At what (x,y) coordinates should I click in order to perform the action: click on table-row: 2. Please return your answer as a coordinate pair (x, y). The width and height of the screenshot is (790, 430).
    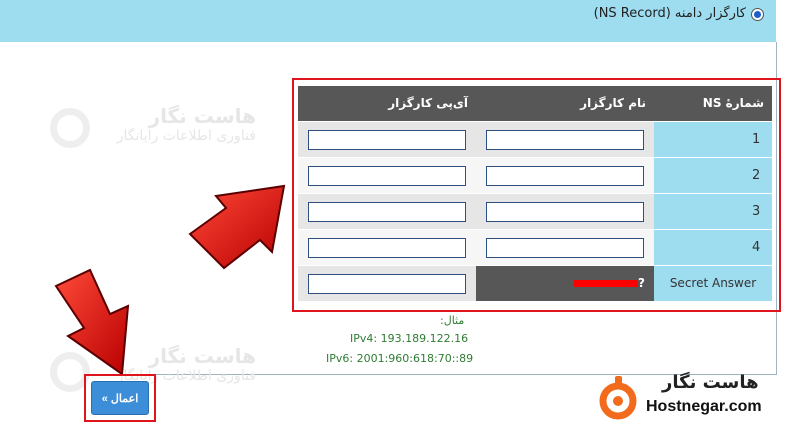
    Looking at the image, I should click on (535, 174).